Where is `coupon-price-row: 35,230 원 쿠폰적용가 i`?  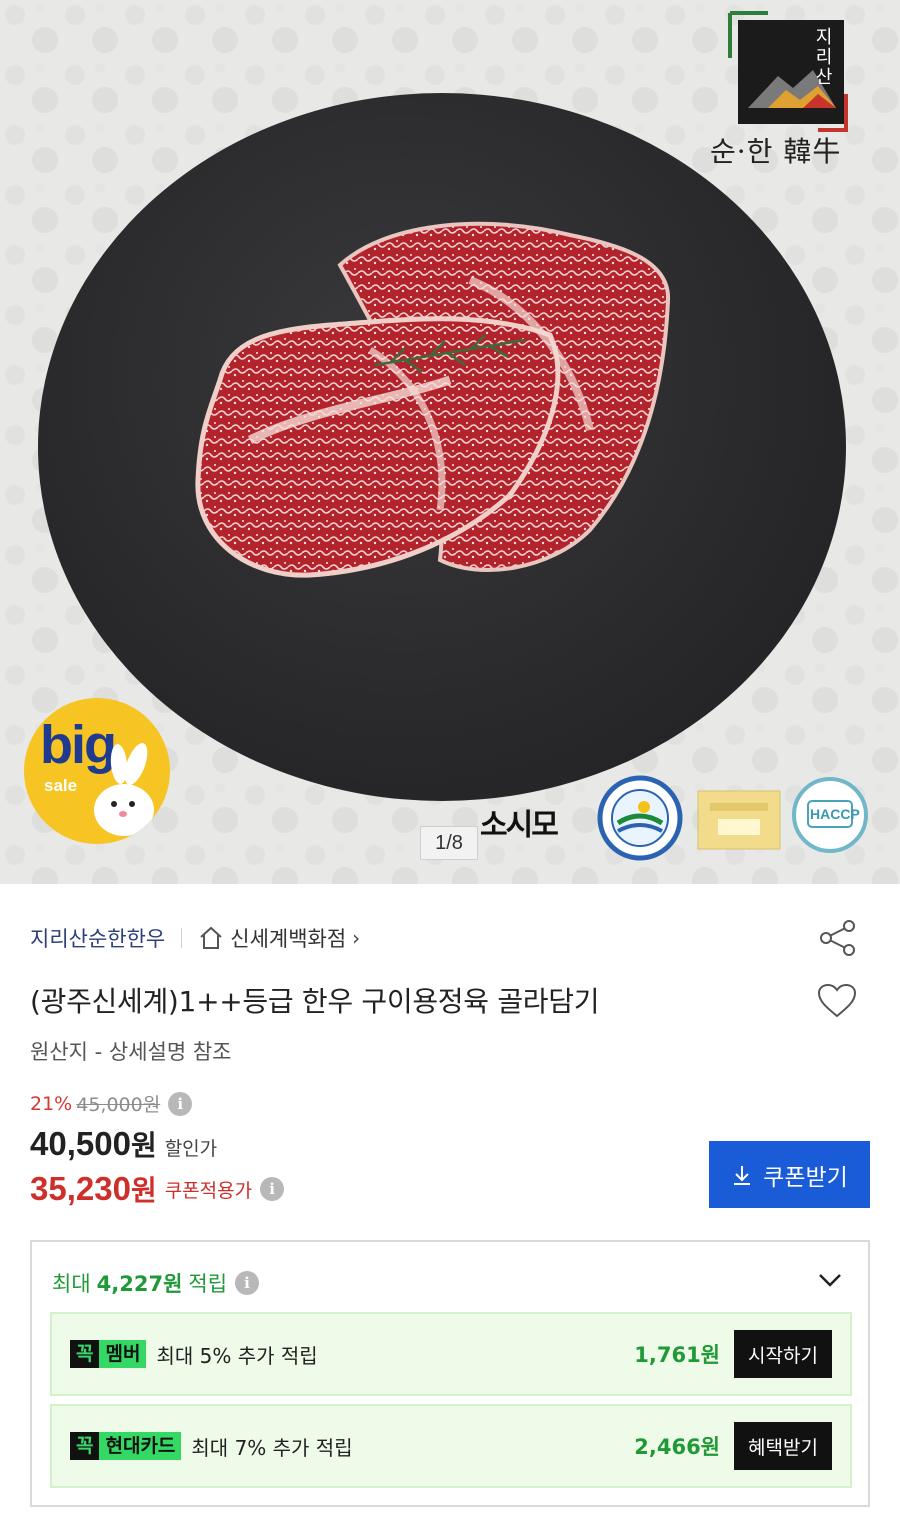
coupon-price-row: 35,230 원 쿠폰적용가 i is located at coordinates (157, 1189).